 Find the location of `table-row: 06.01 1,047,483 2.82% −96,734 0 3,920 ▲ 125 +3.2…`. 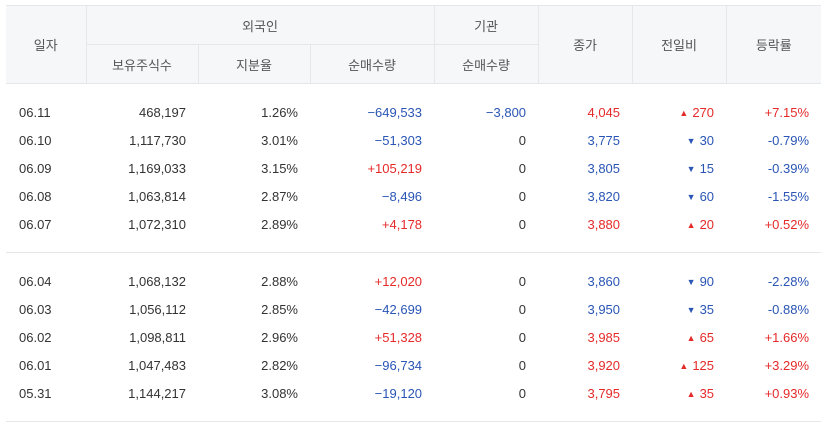

table-row: 06.01 1,047,483 2.82% −96,734 0 3,920 ▲ 125 +3.2… is located at coordinates (413, 365).